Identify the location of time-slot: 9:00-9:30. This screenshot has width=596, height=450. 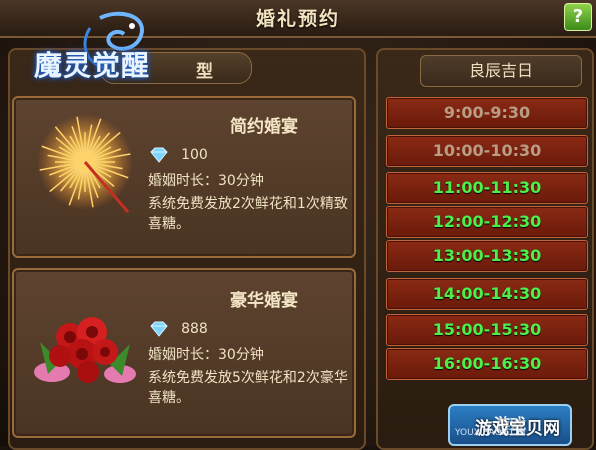
(487, 113).